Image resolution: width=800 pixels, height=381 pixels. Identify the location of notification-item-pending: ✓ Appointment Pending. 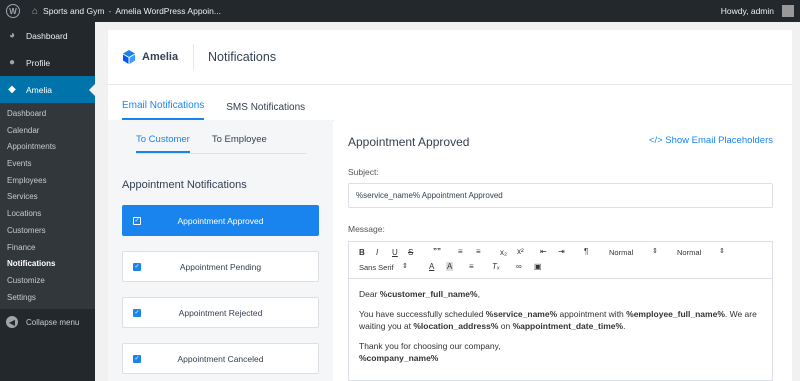
(220, 266).